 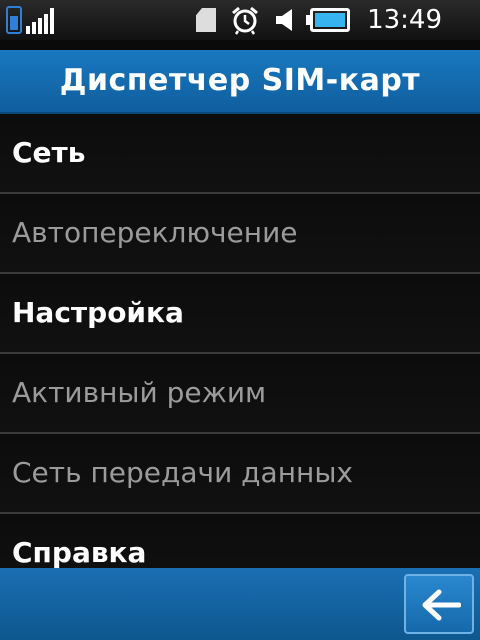 What do you see at coordinates (240, 604) in the screenshot?
I see `bottom-bar` at bounding box center [240, 604].